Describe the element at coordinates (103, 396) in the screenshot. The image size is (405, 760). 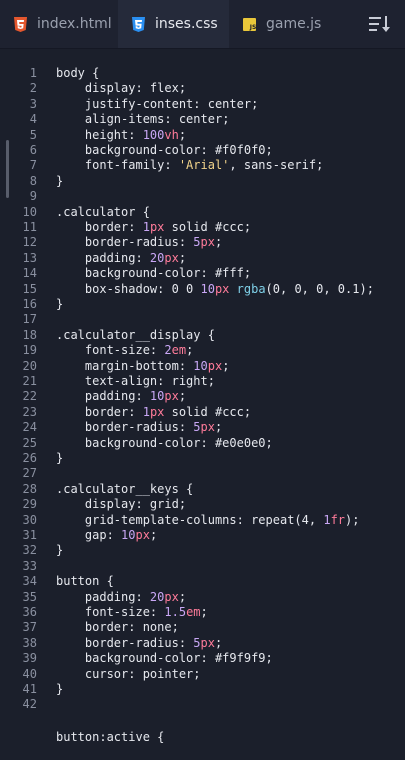
I see `code-token: padding:` at that location.